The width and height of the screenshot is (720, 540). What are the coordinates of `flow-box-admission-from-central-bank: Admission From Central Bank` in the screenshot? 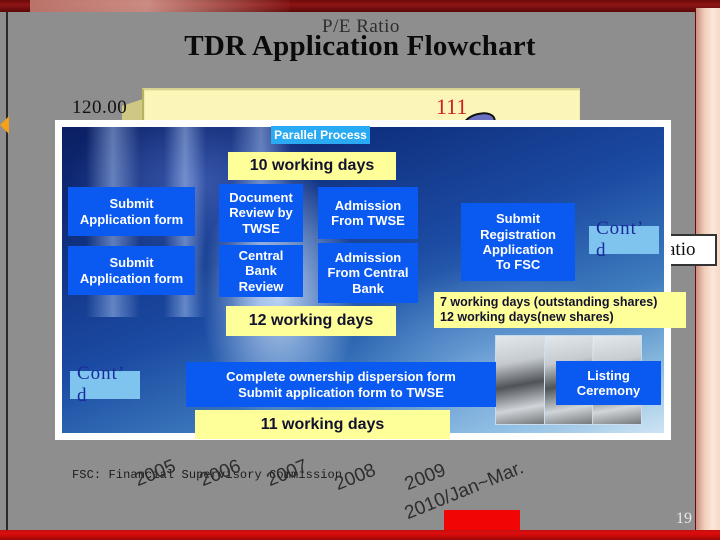 It's located at (368, 273).